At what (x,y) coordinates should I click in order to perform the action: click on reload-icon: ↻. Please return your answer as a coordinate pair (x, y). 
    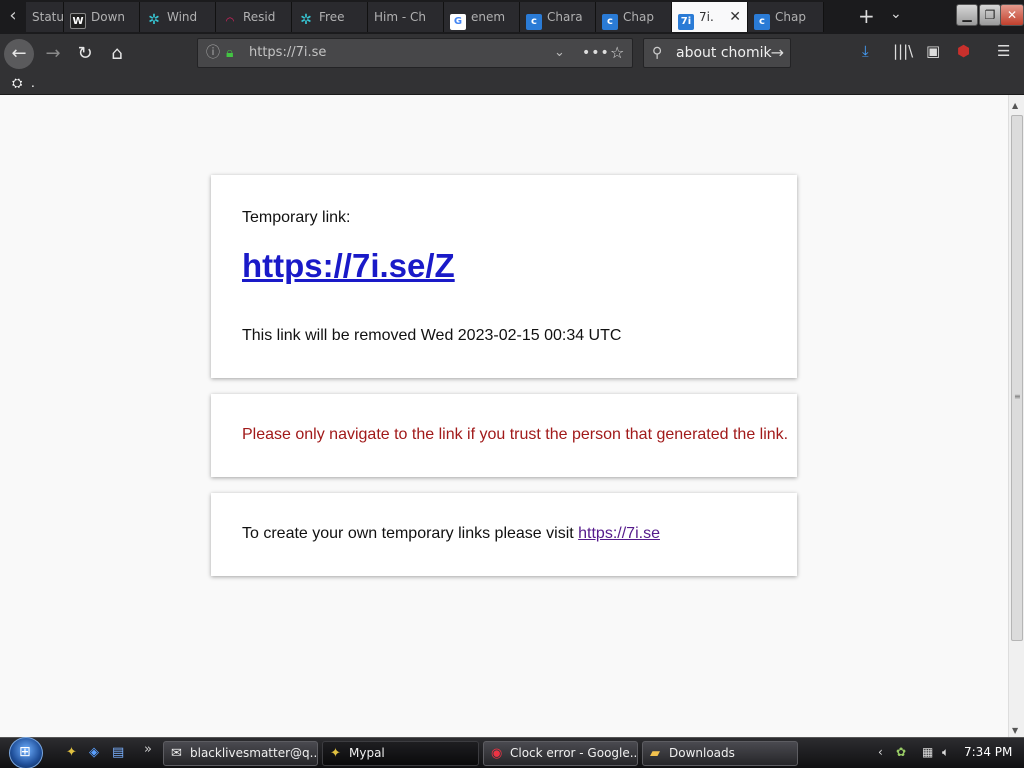
    Looking at the image, I should click on (85, 54).